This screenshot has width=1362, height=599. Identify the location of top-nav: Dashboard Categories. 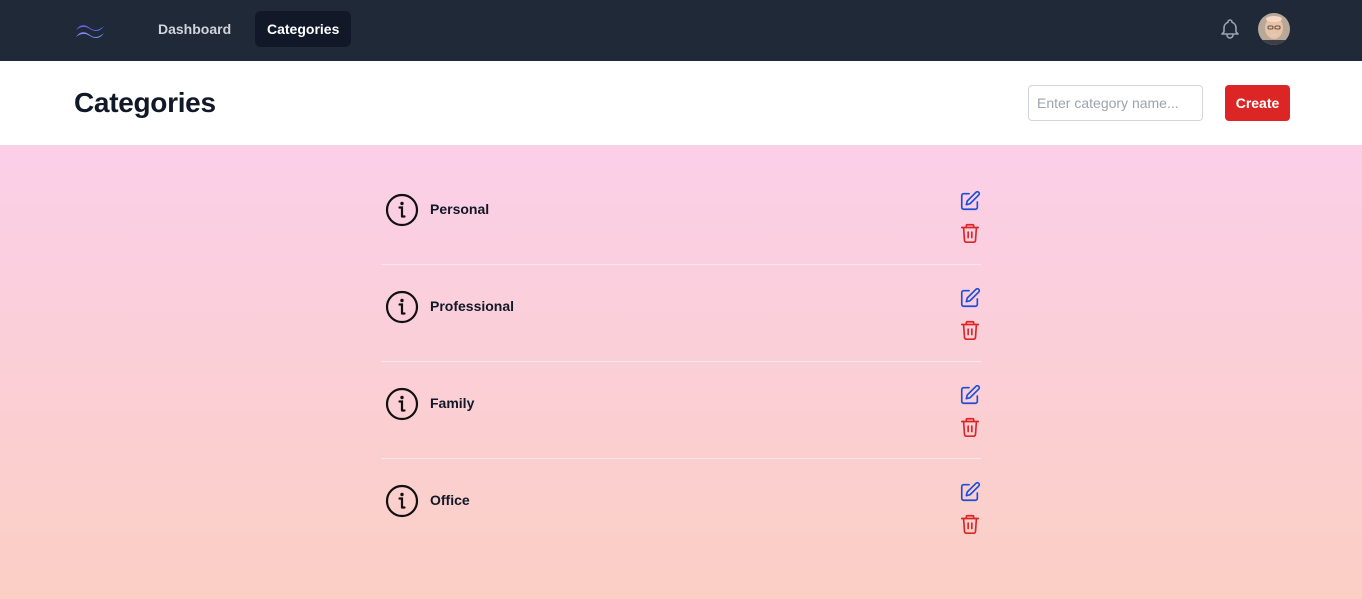
(681, 30).